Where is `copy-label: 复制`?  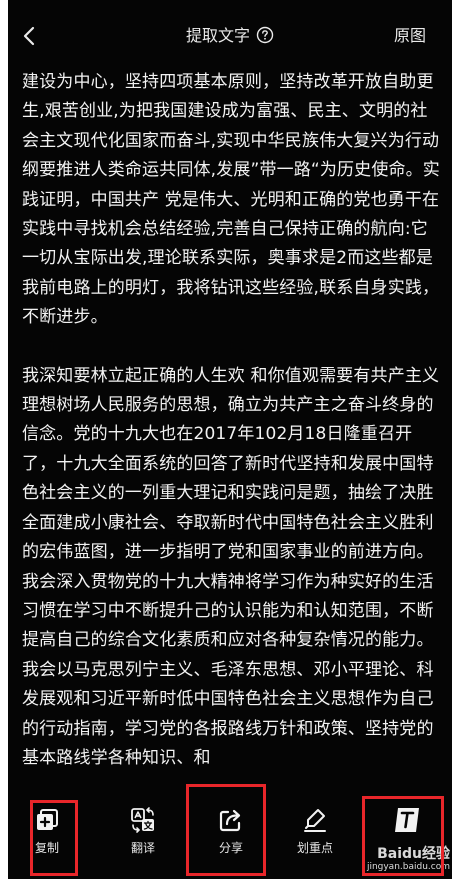
copy-label: 复制 is located at coordinates (46, 848).